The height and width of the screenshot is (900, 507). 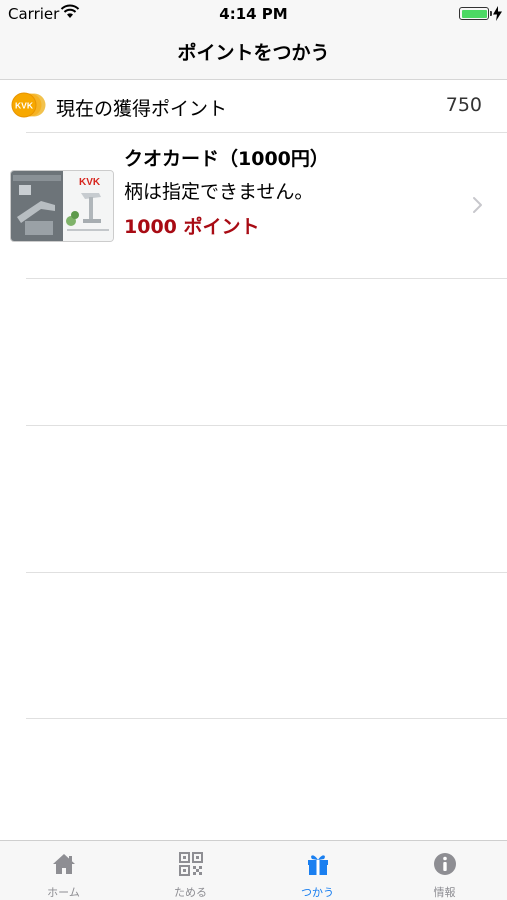 What do you see at coordinates (190, 892) in the screenshot?
I see `tab-label: ためる` at bounding box center [190, 892].